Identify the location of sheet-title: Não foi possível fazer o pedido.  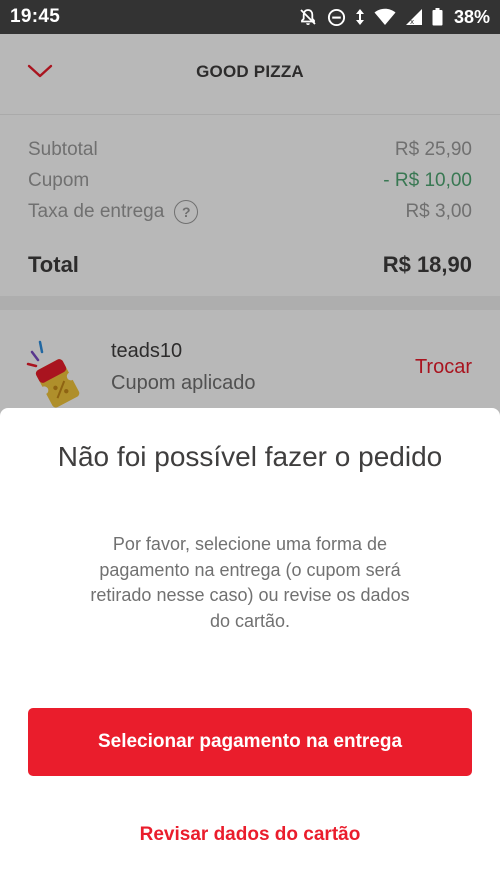
(250, 456).